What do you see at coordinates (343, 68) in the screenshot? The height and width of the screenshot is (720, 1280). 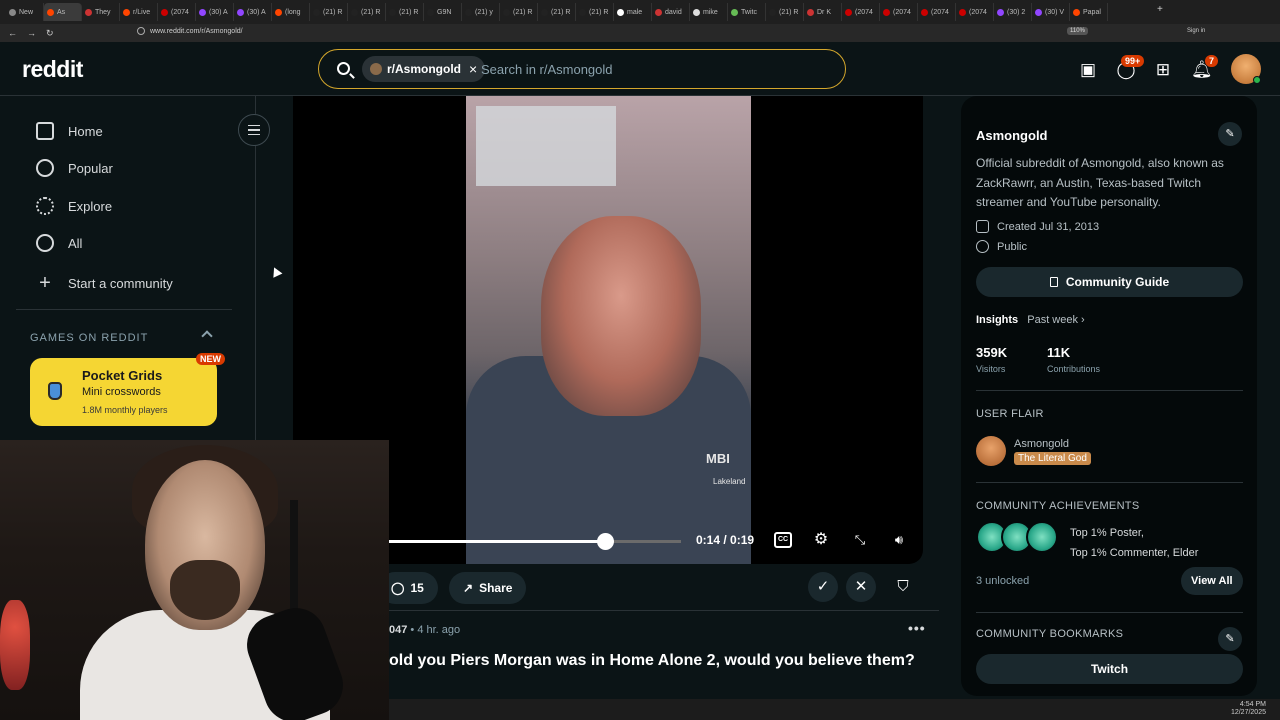 I see `search-icon` at bounding box center [343, 68].